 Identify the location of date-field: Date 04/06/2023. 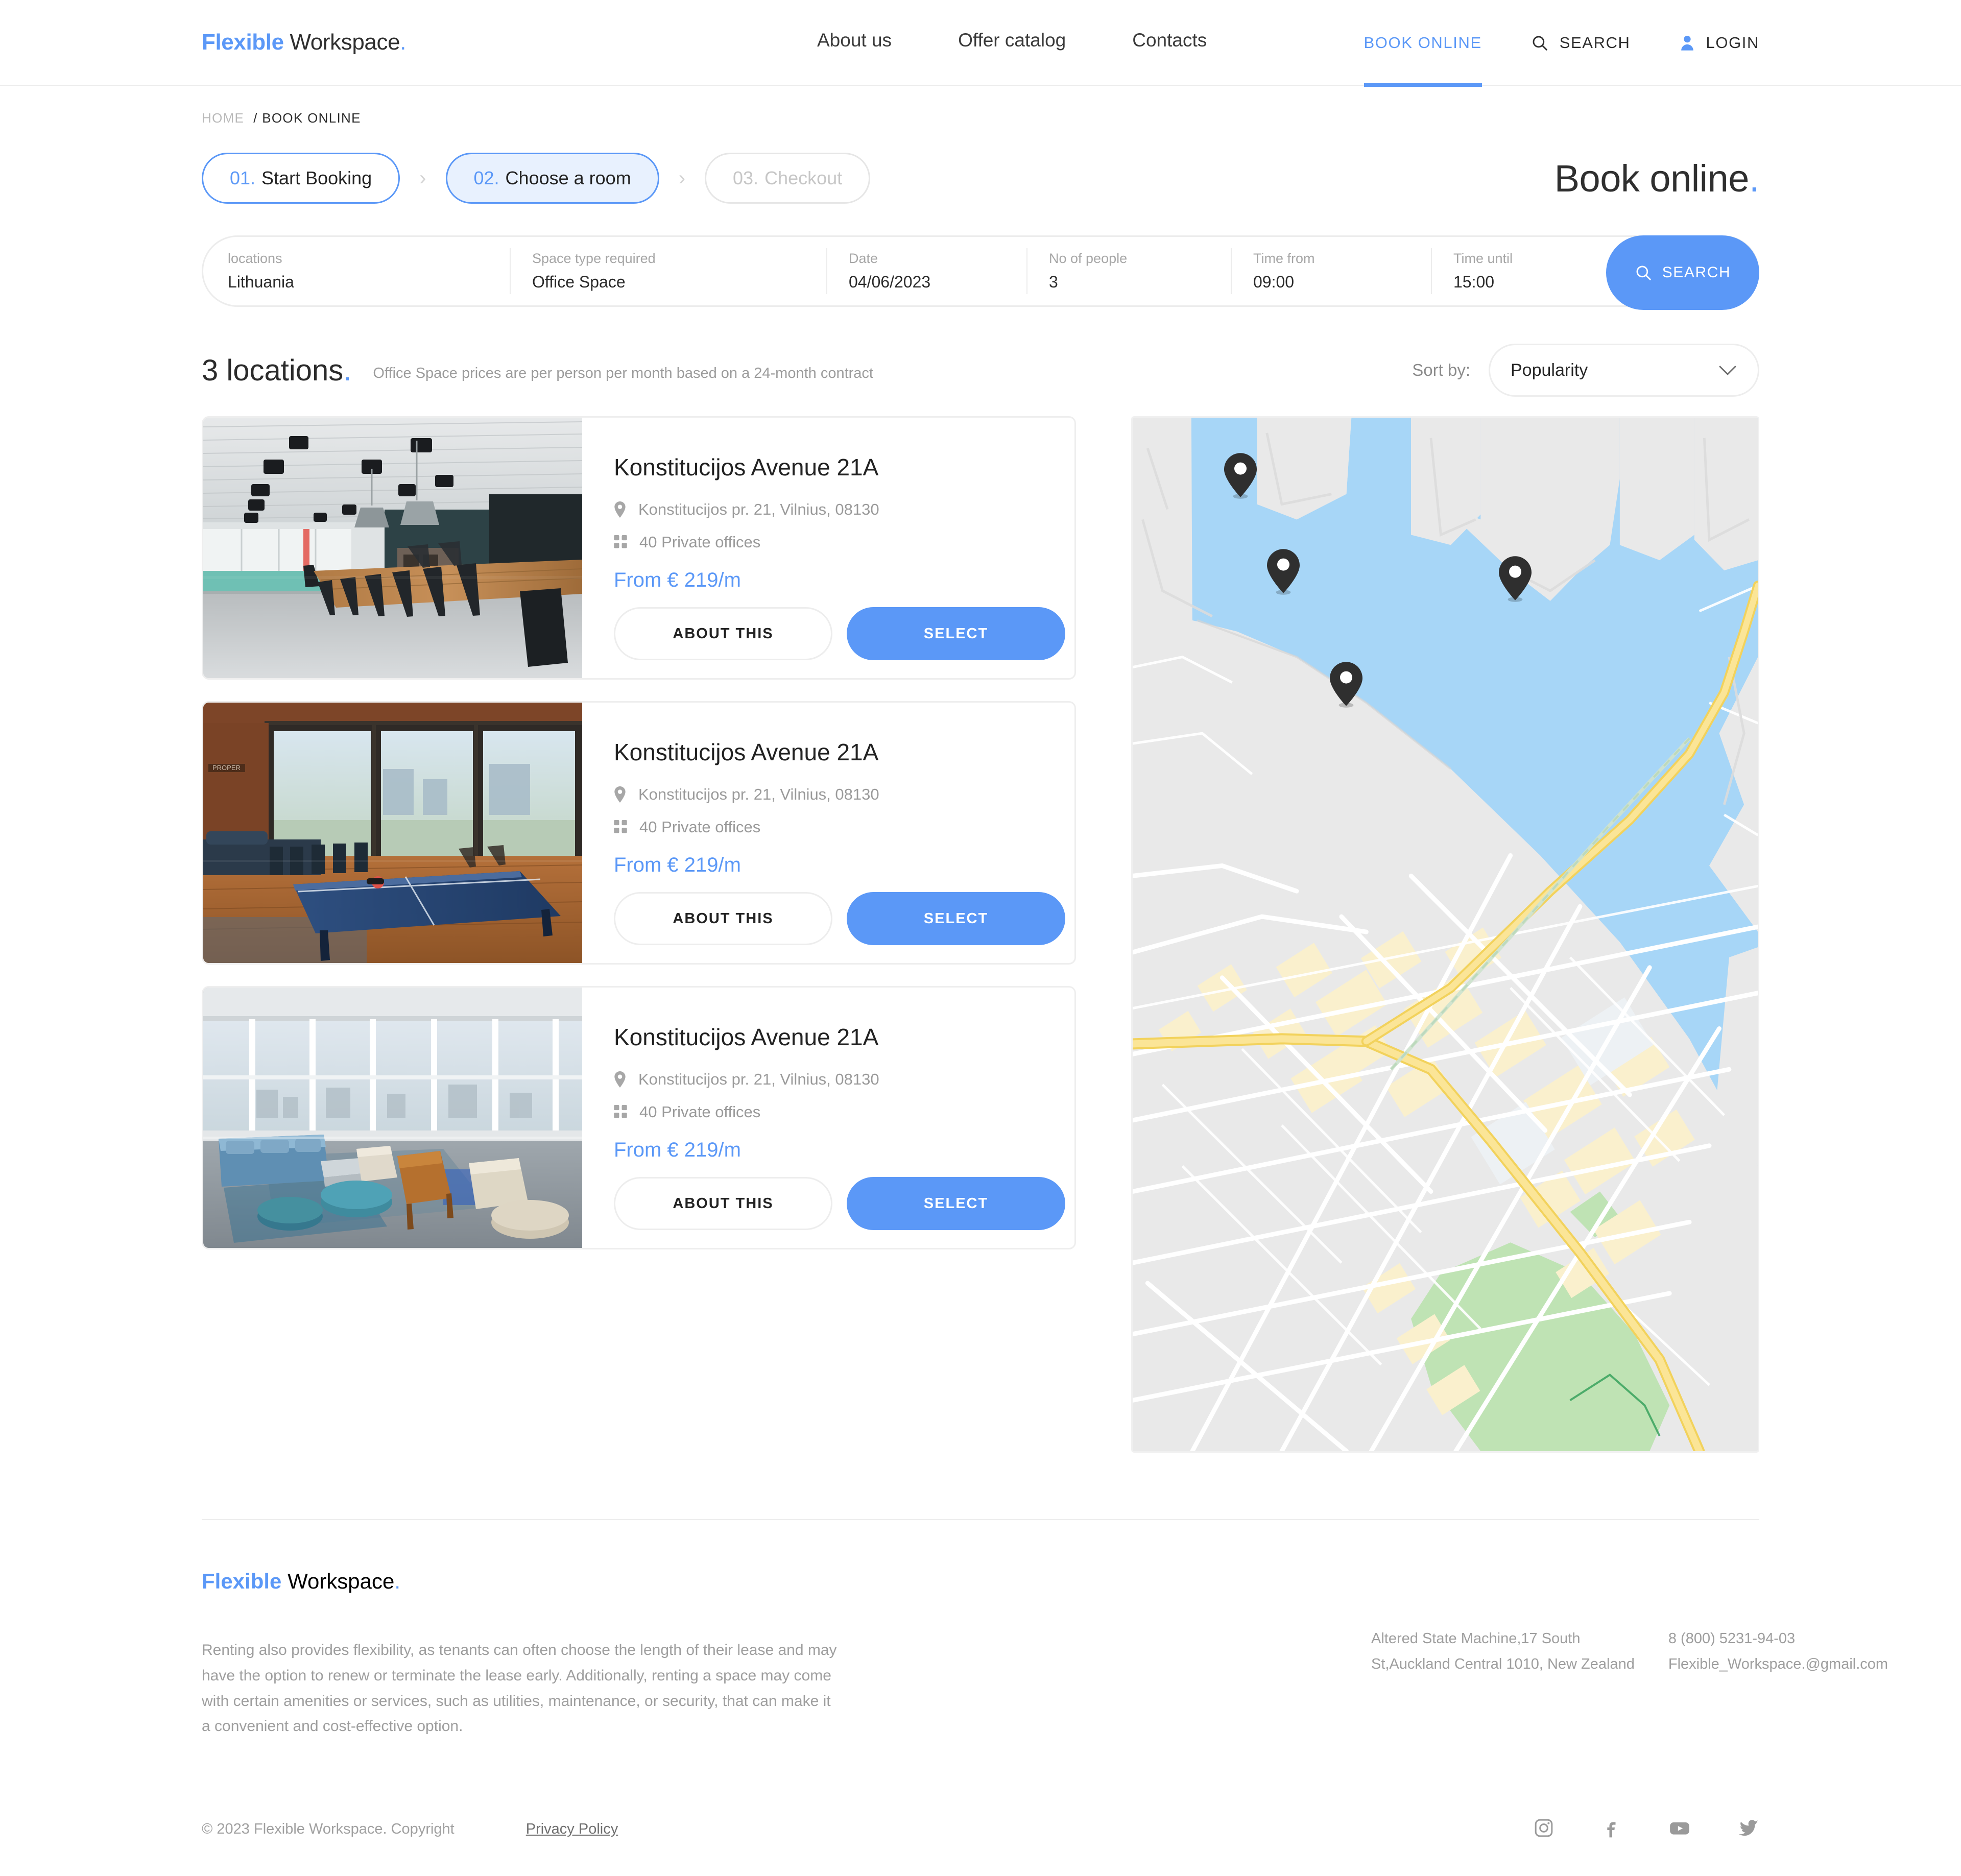
(926, 271).